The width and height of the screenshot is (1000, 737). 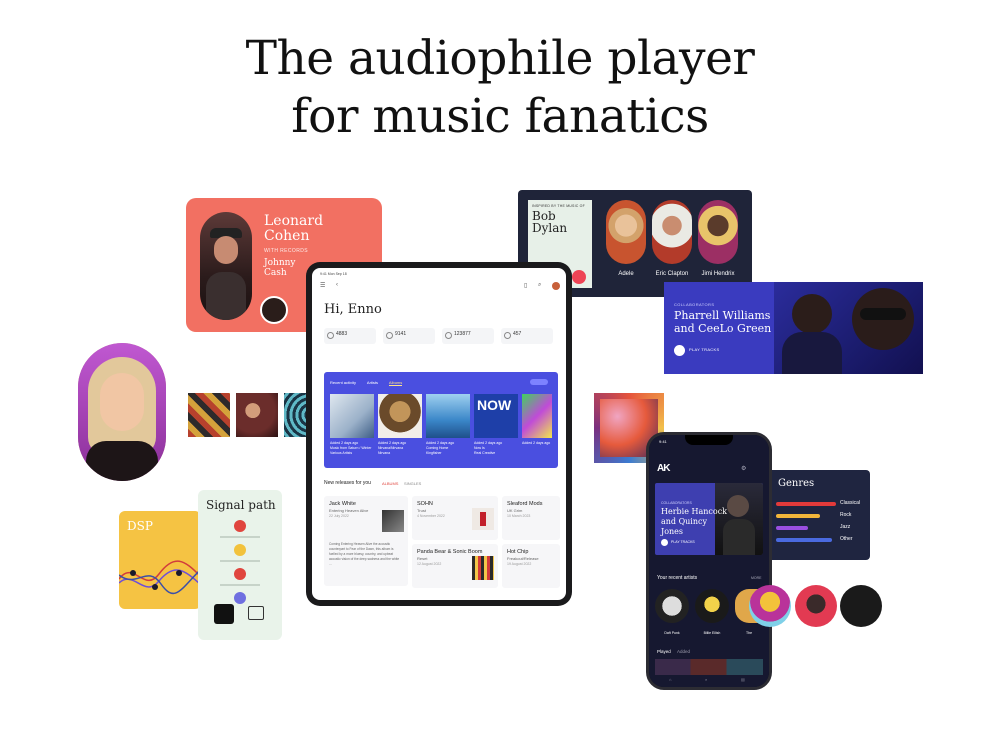 I want to click on signal-path-card: Signal path, so click(x=240, y=565).